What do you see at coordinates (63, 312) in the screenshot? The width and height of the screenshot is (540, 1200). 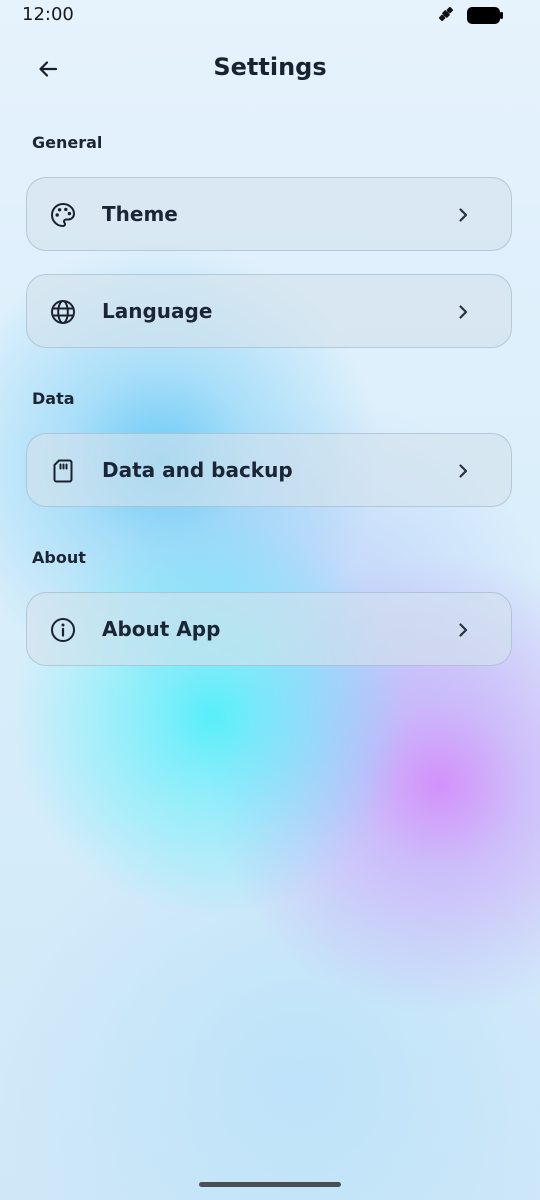 I see `globe-icon` at bounding box center [63, 312].